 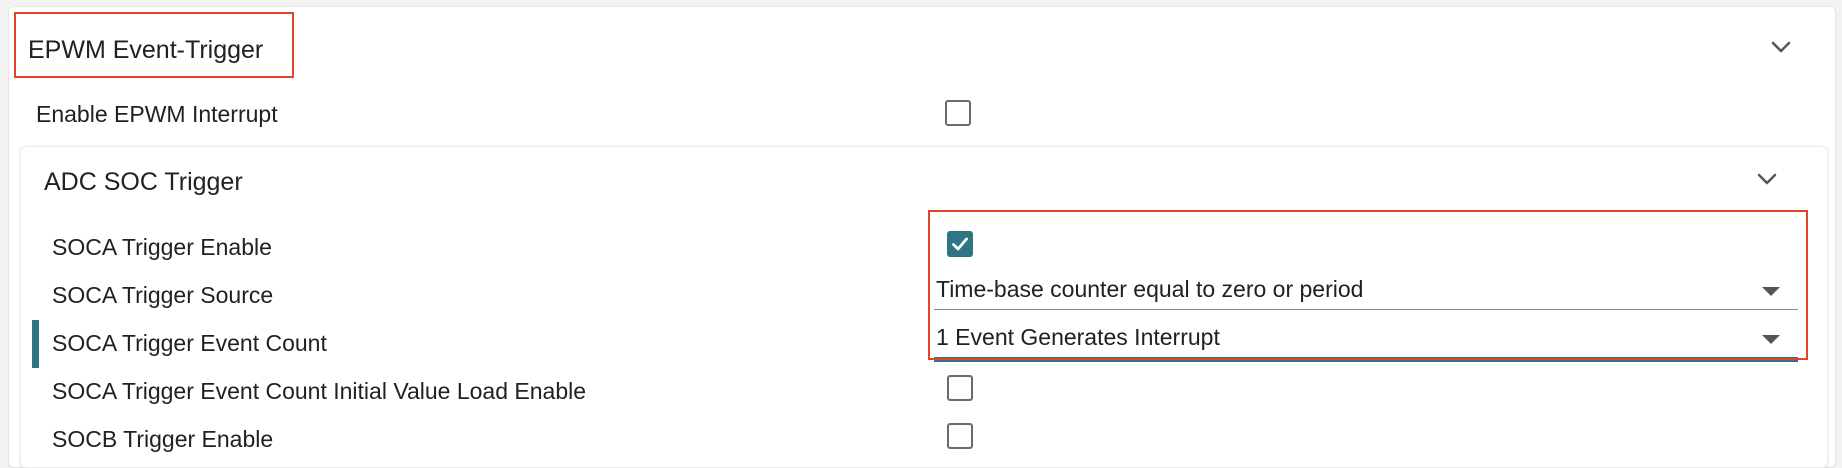 I want to click on soca-event-count-init-load-checkbox, so click(x=960, y=388).